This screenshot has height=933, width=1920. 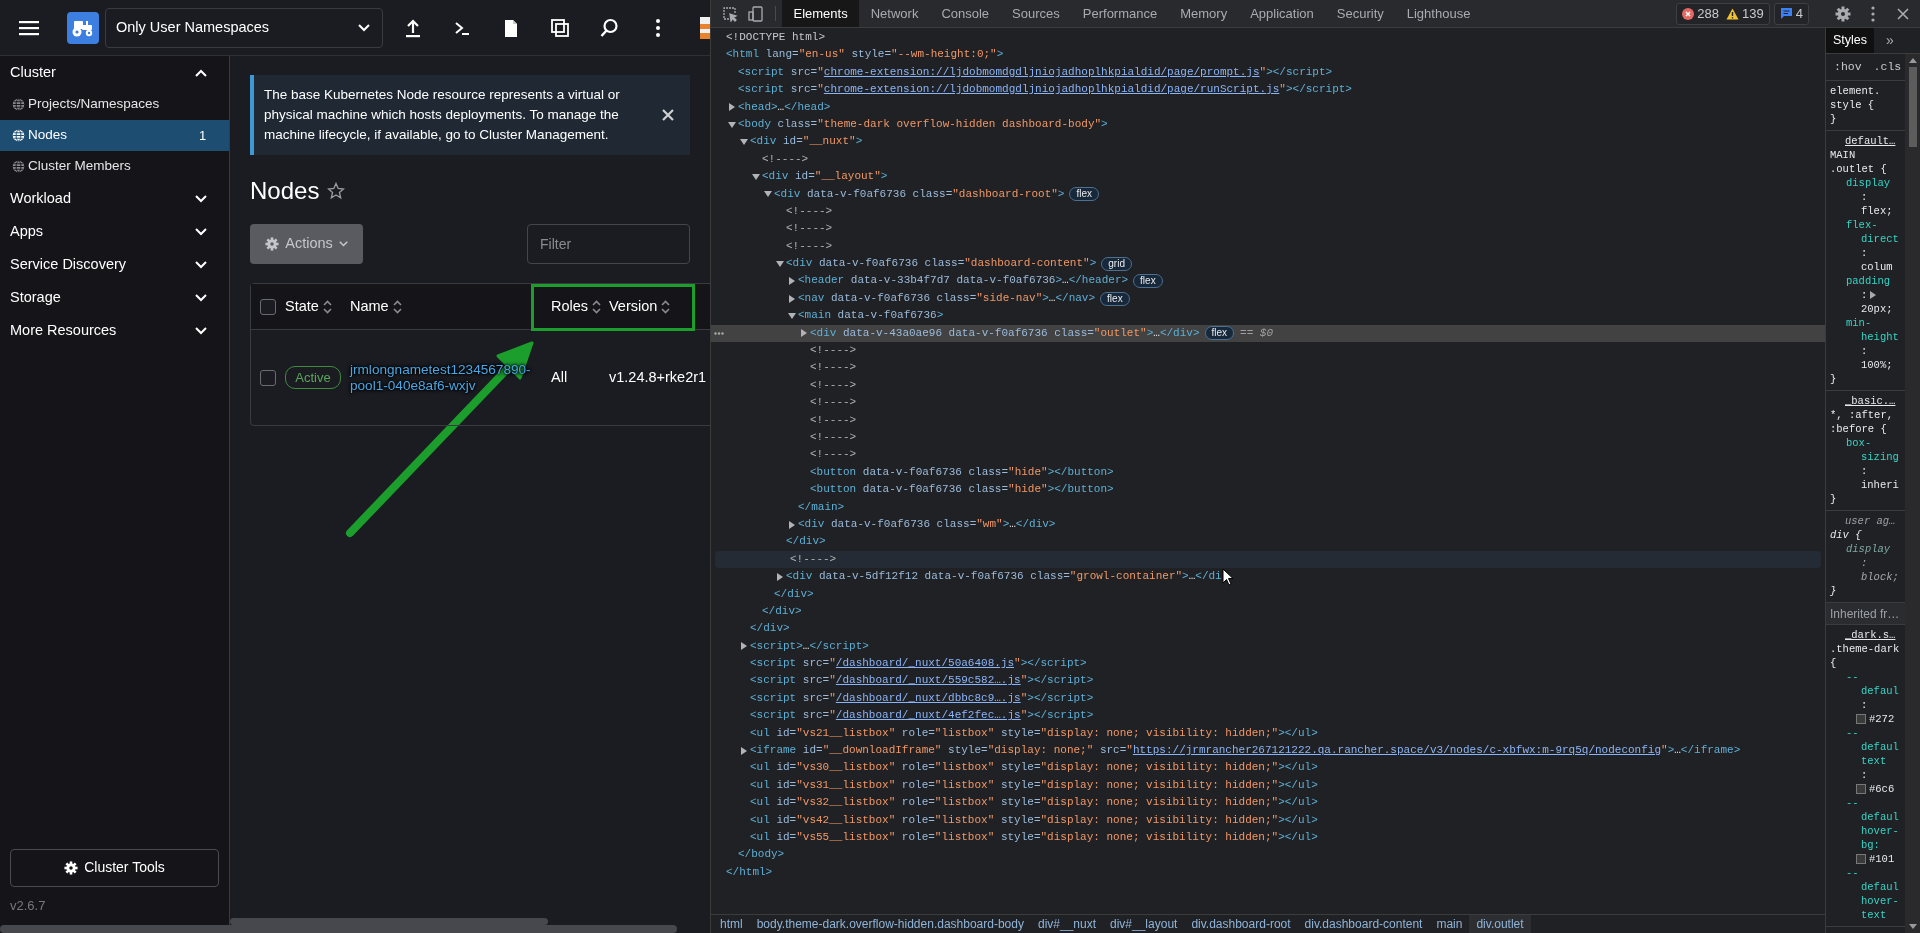 What do you see at coordinates (114, 104) in the screenshot?
I see `nav-item: Projects/Namespaces` at bounding box center [114, 104].